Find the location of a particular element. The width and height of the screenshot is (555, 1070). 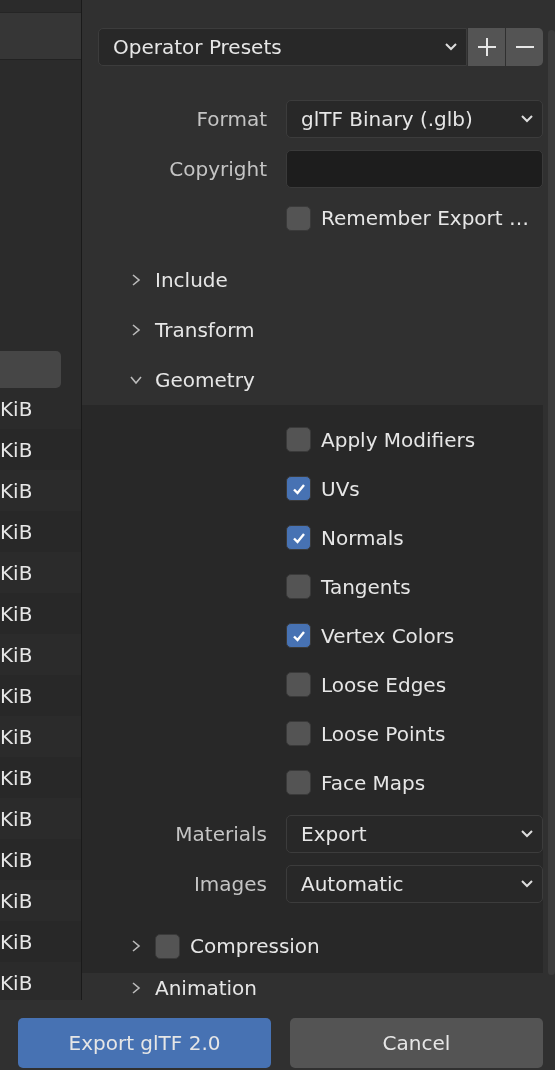

plus-icon is located at coordinates (486, 47).